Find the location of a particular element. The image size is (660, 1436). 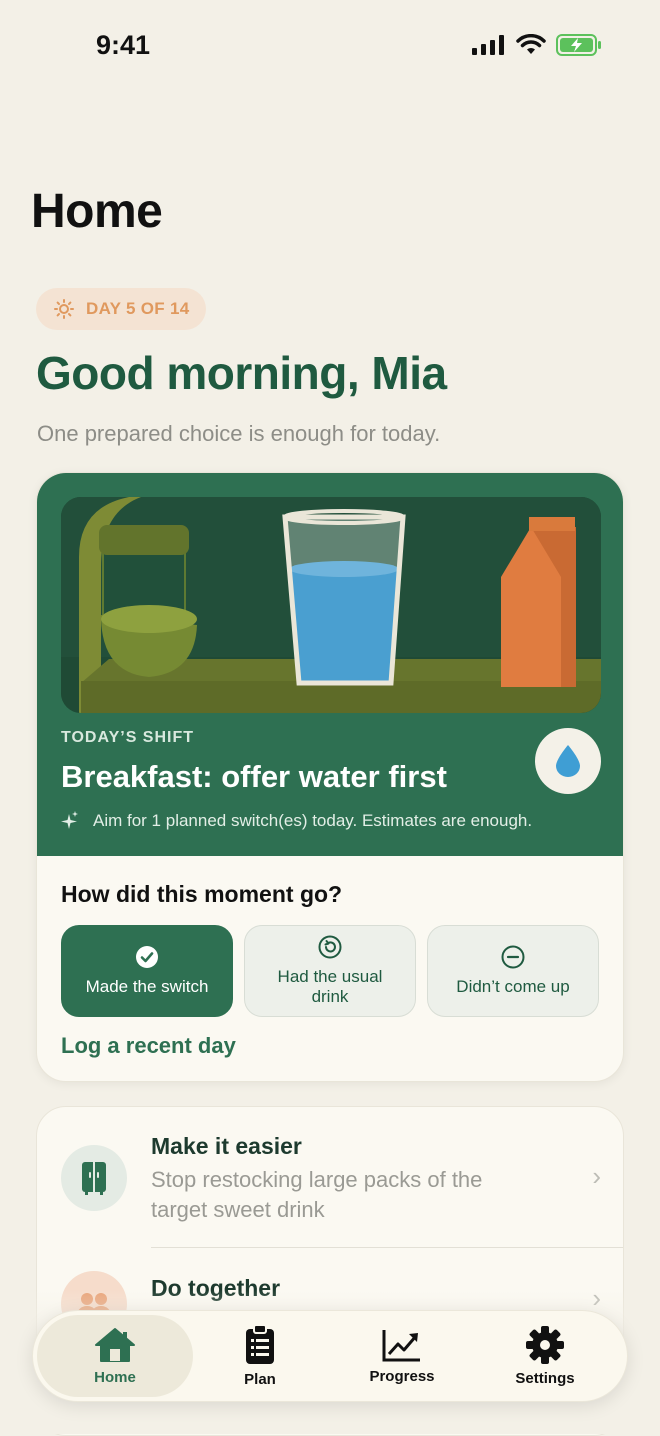

tab-home: Home is located at coordinates (115, 1356).